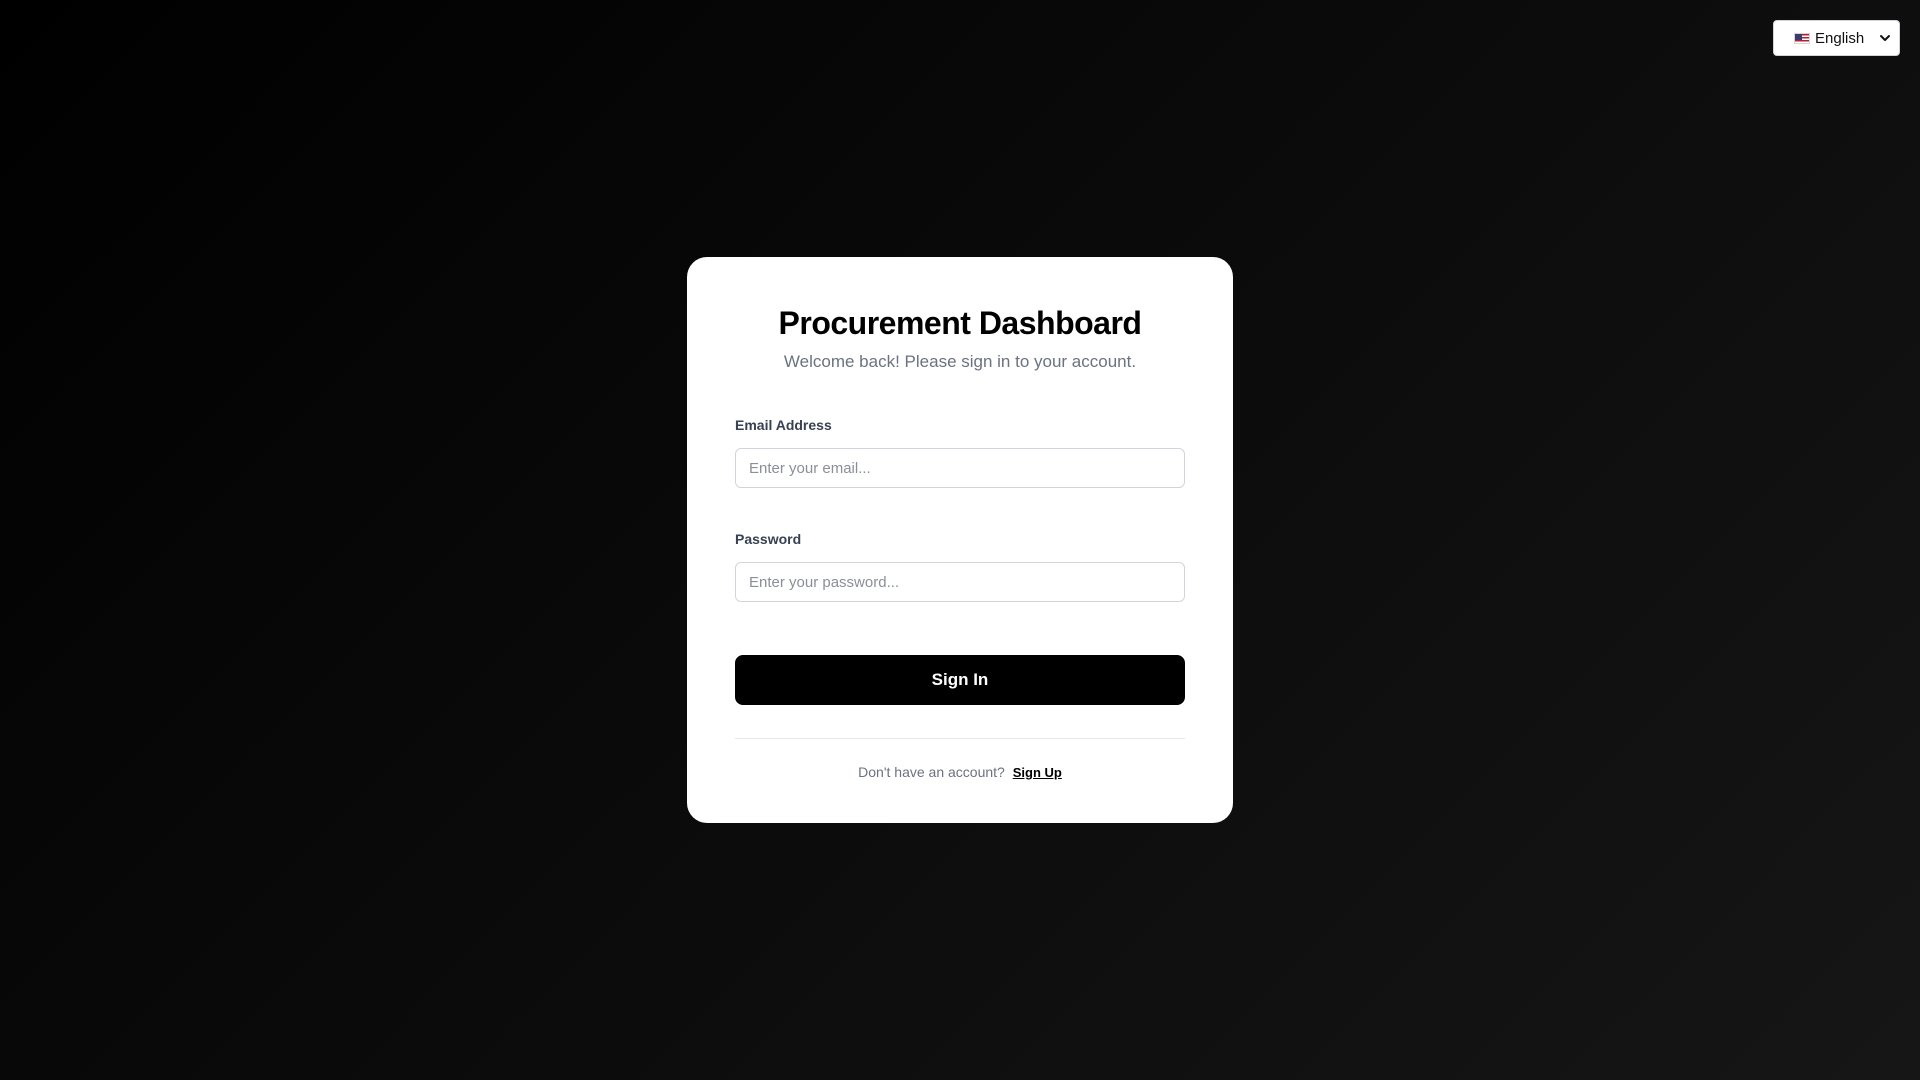 The height and width of the screenshot is (1080, 1920). I want to click on us-flag-icon, so click(1802, 38).